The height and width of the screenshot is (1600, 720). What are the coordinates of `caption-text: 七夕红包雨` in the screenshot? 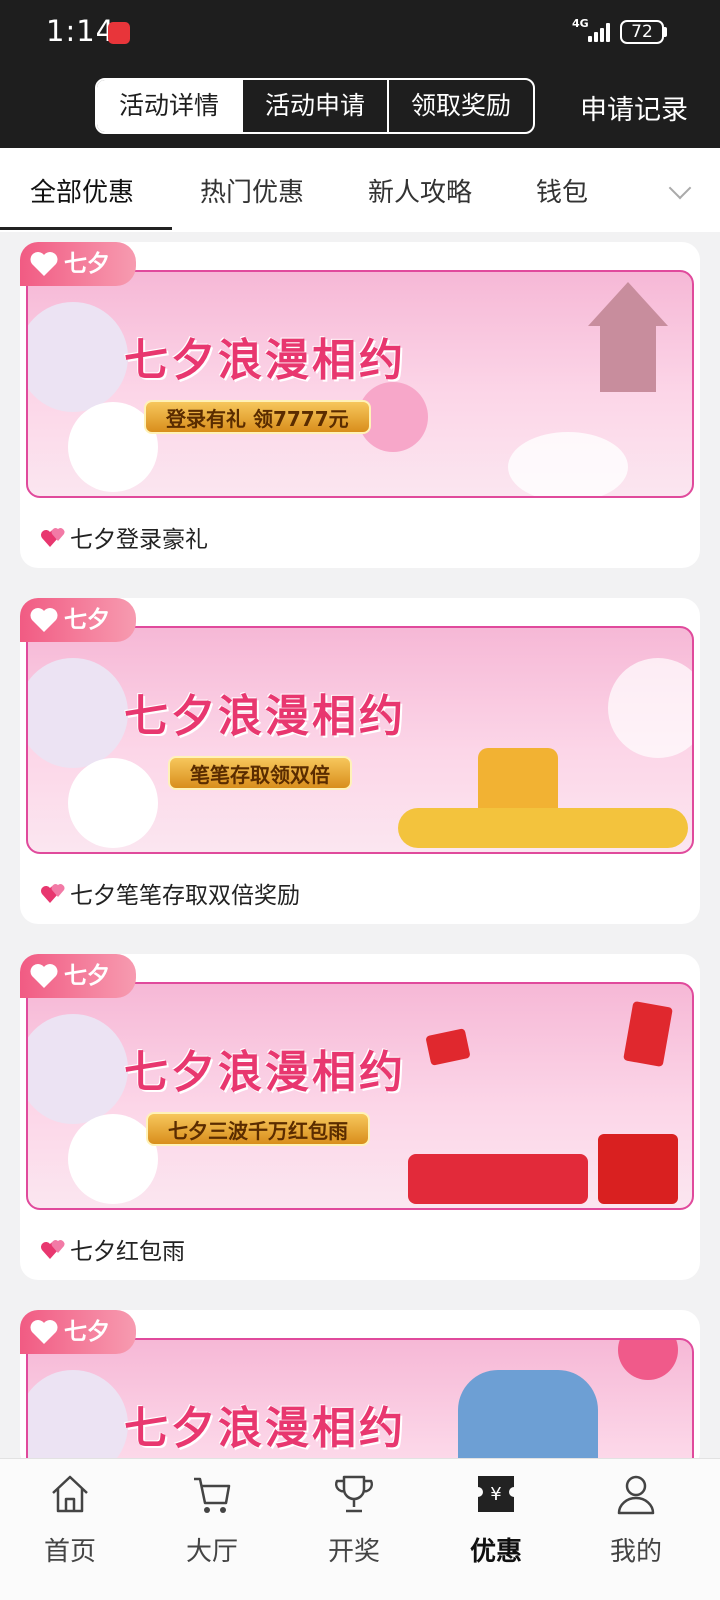 It's located at (127, 1252).